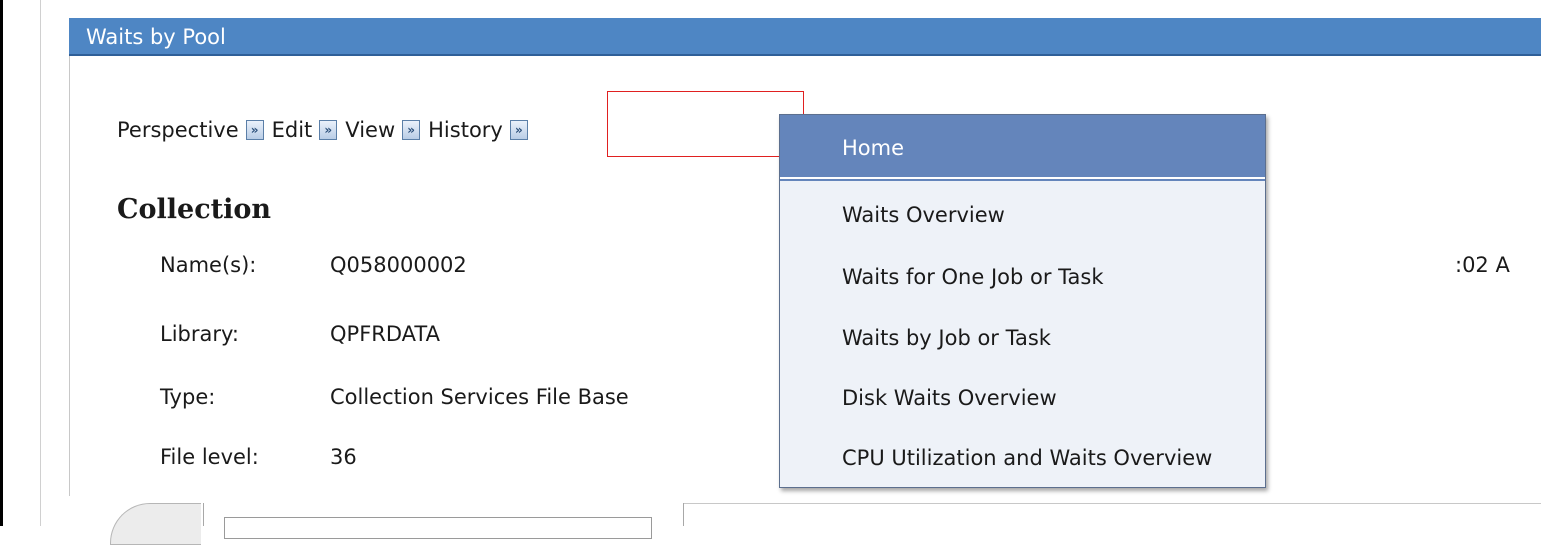  What do you see at coordinates (411, 130) in the screenshot?
I see `view-expand-icon: »` at bounding box center [411, 130].